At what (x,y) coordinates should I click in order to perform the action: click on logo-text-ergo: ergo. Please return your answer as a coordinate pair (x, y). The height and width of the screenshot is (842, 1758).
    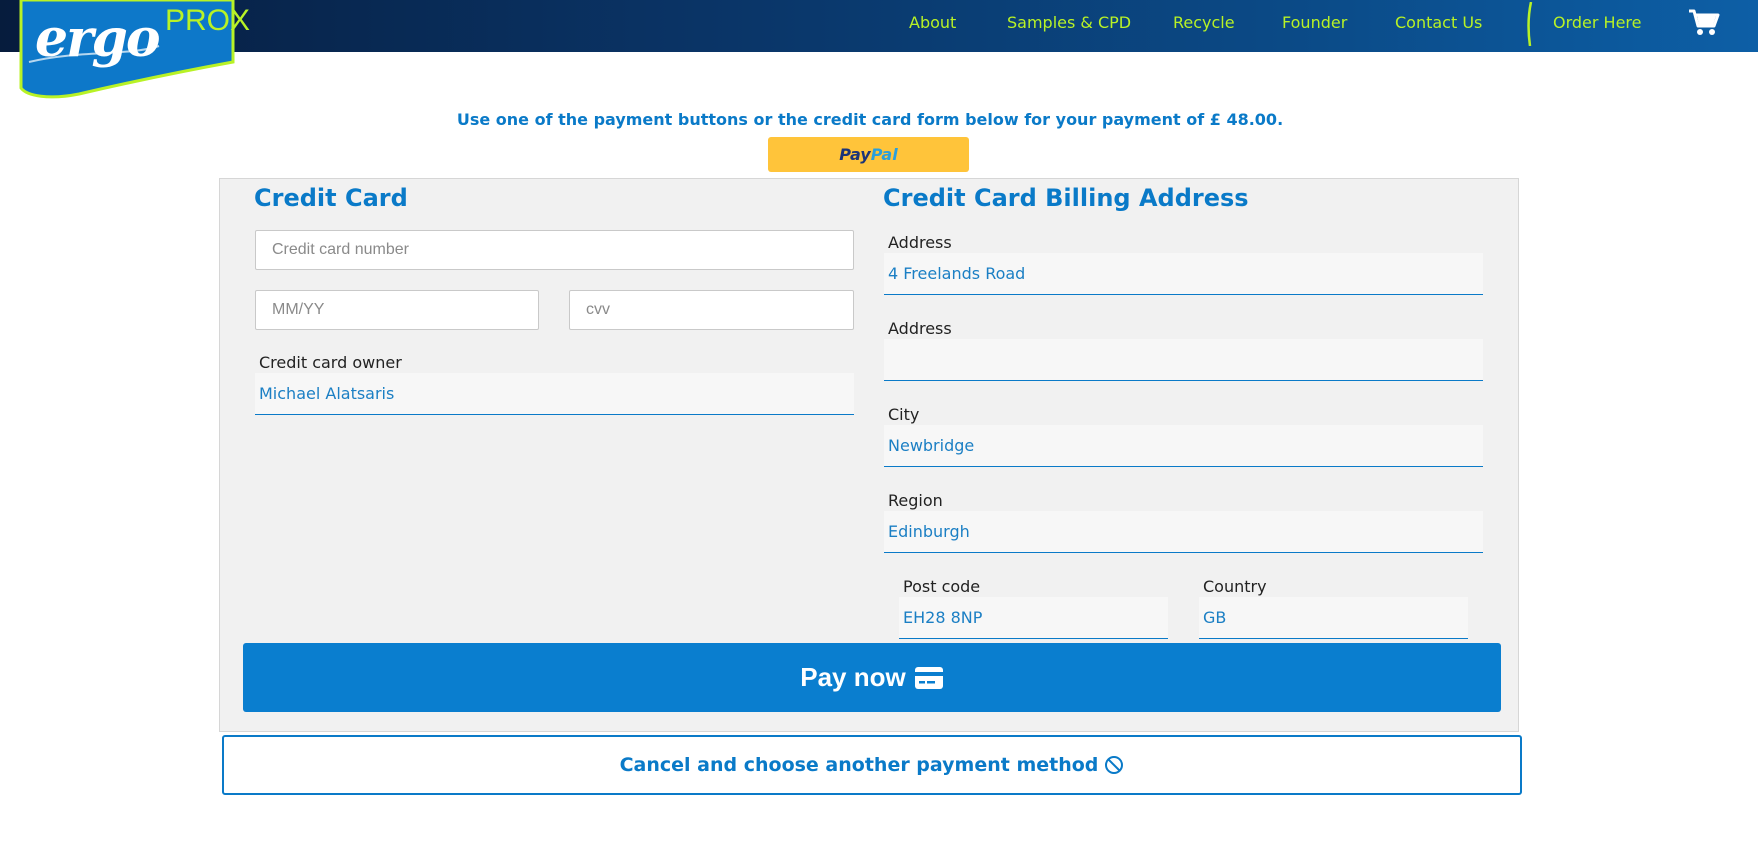
    Looking at the image, I should click on (98, 38).